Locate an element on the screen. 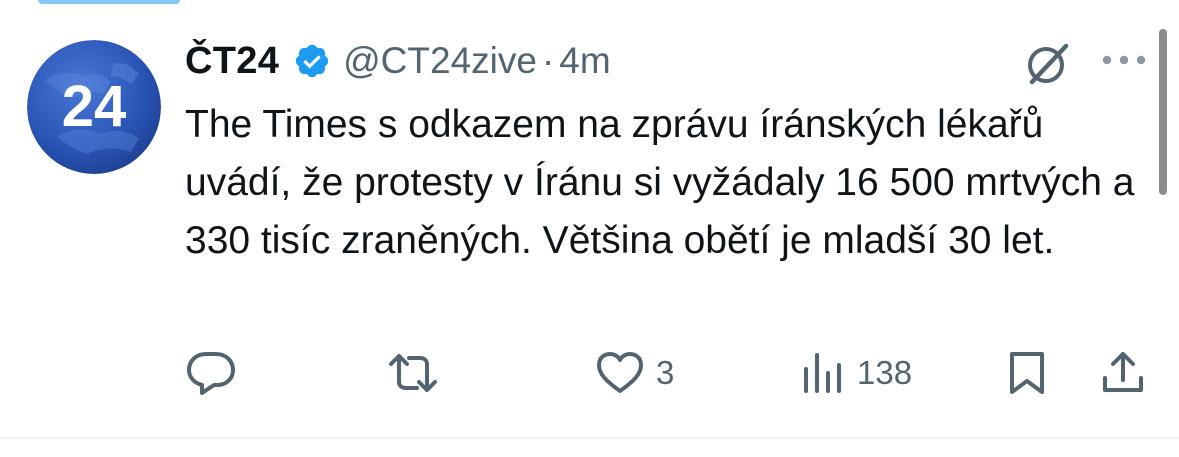 The width and height of the screenshot is (1179, 457). verified-badge-icon is located at coordinates (312, 61).